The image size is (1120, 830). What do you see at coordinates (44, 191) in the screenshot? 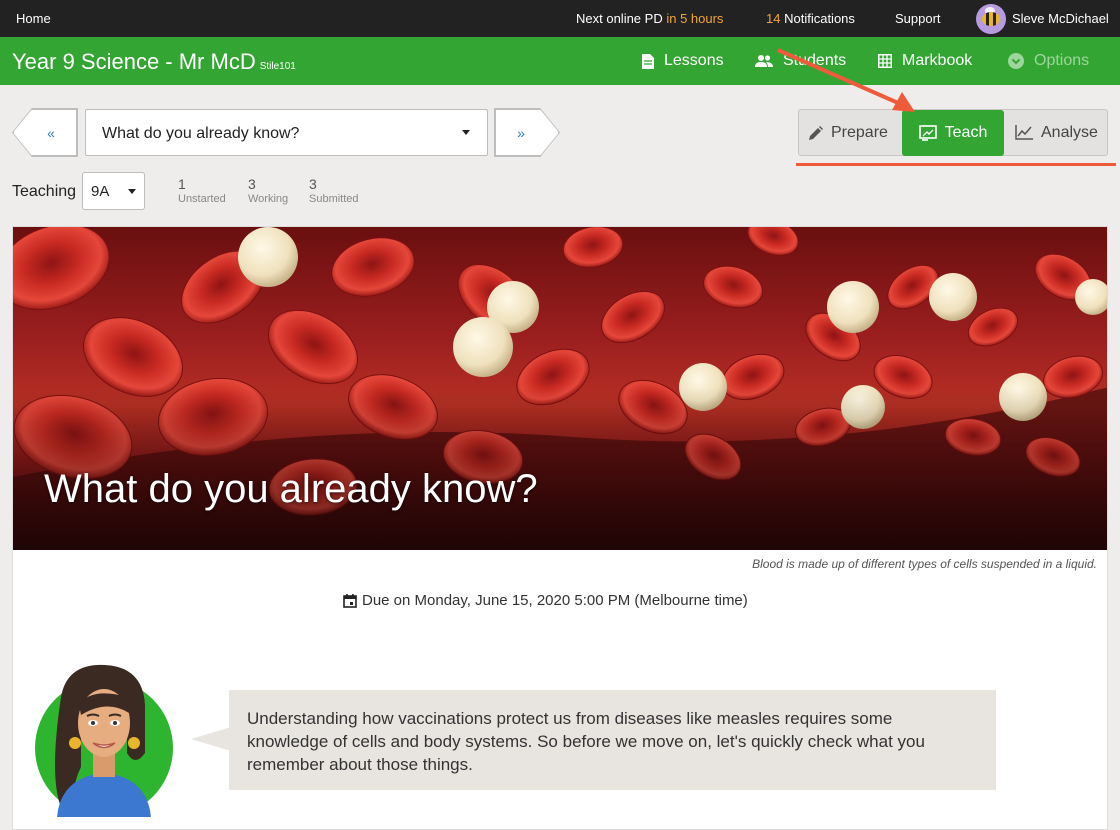
I see `teaching-label: Teaching` at bounding box center [44, 191].